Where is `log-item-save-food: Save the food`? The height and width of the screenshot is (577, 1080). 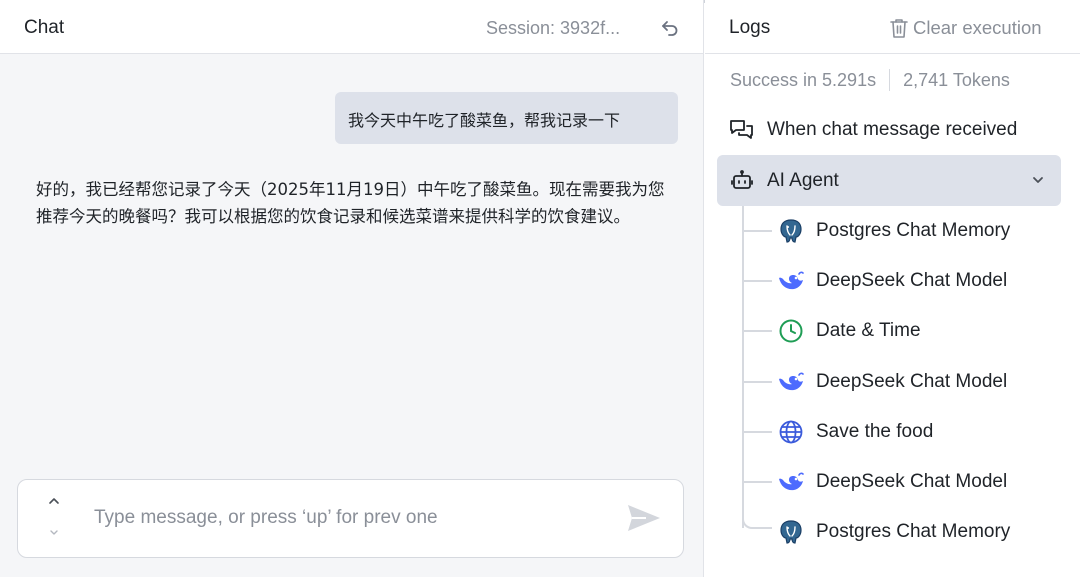
log-item-save-food: Save the food is located at coordinates (855, 432).